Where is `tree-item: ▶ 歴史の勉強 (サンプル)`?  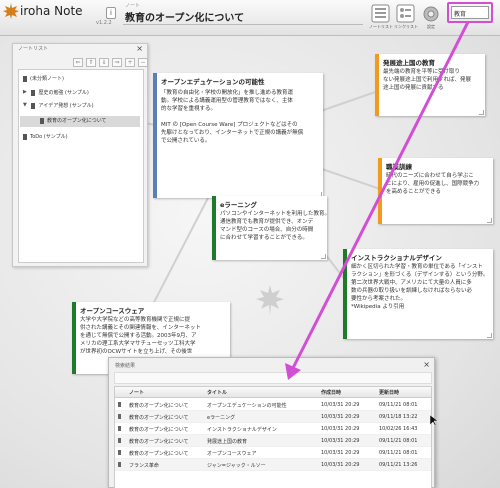
tree-item: ▶ 歴史の勉強 (サンプル) is located at coordinates (56, 92).